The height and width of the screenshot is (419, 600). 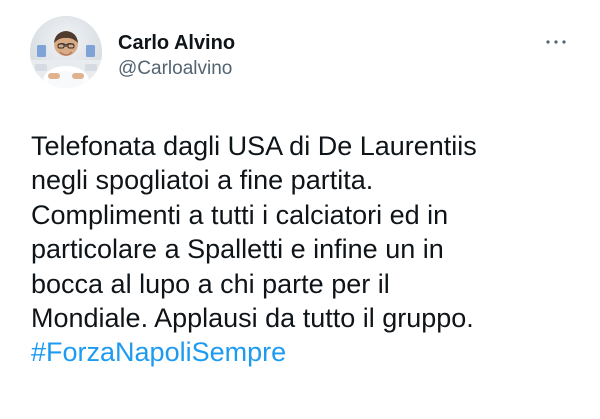 What do you see at coordinates (176, 43) in the screenshot?
I see `author-name: Carlo Alvino` at bounding box center [176, 43].